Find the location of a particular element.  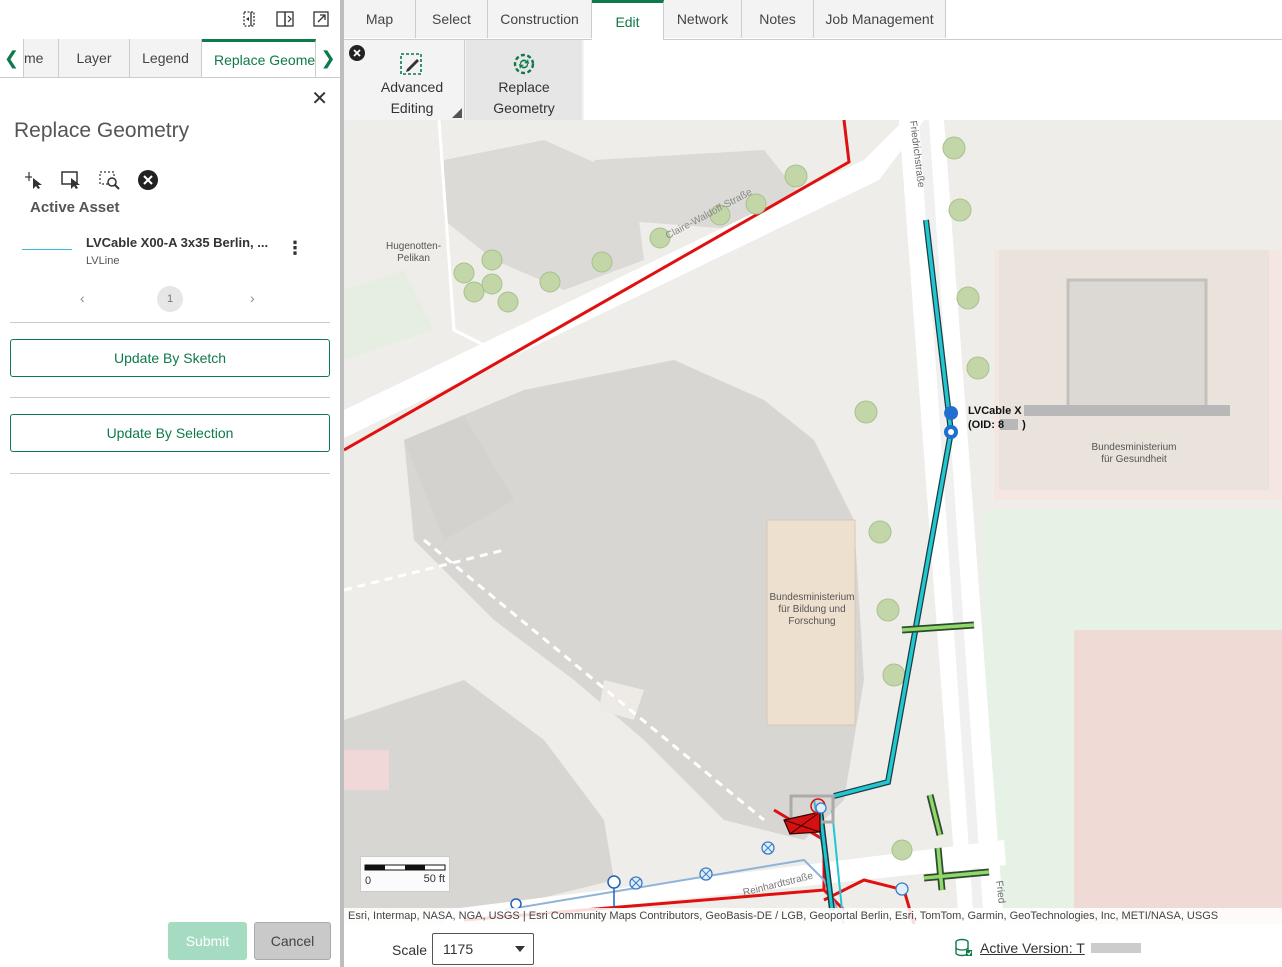

tab-replace-geometry: Replace Geomet is located at coordinates (259, 58).